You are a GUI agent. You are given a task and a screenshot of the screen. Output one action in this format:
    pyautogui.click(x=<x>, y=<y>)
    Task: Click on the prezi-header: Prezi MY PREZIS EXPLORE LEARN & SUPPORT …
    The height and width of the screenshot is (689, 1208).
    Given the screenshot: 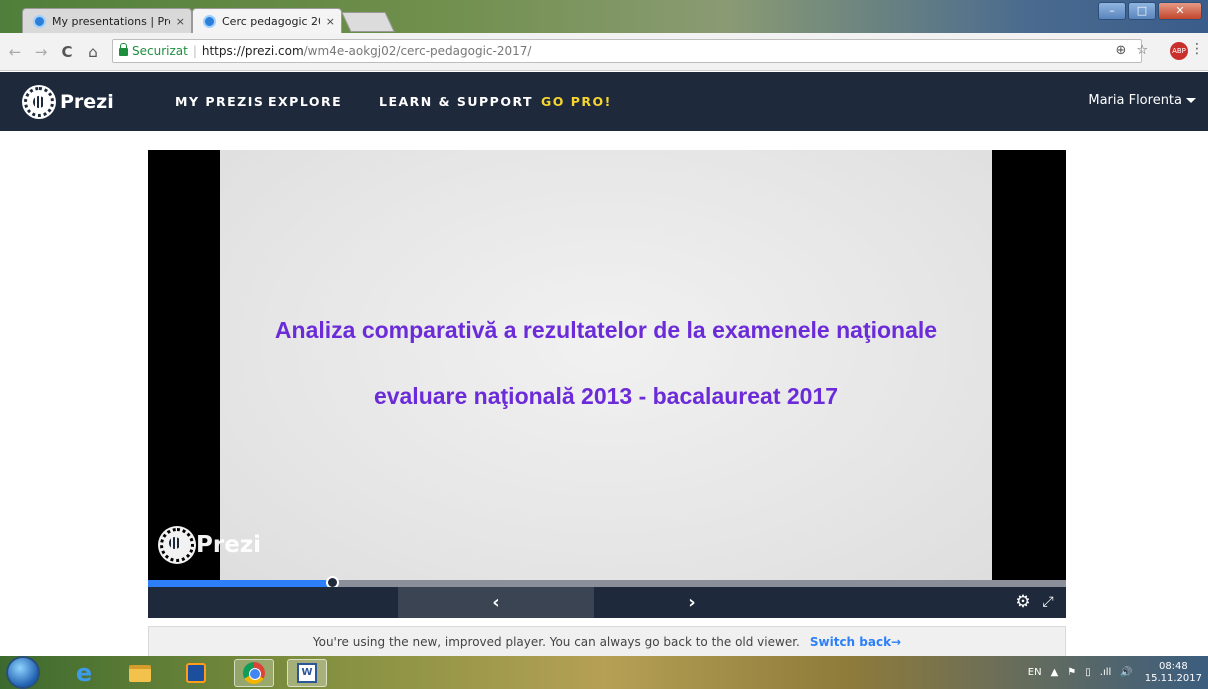 What is the action you would take?
    pyautogui.click(x=604, y=101)
    